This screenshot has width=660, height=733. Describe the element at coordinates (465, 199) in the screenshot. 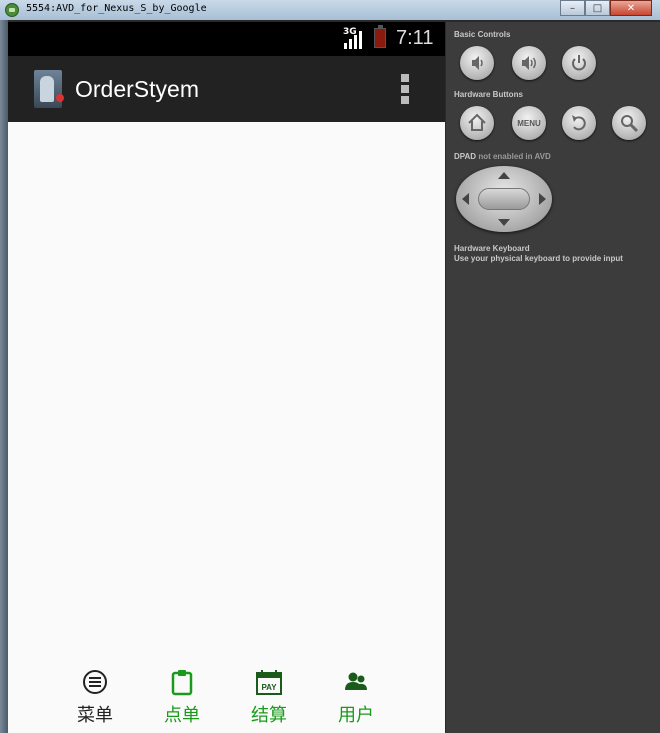

I see `dpad-left-icon` at that location.